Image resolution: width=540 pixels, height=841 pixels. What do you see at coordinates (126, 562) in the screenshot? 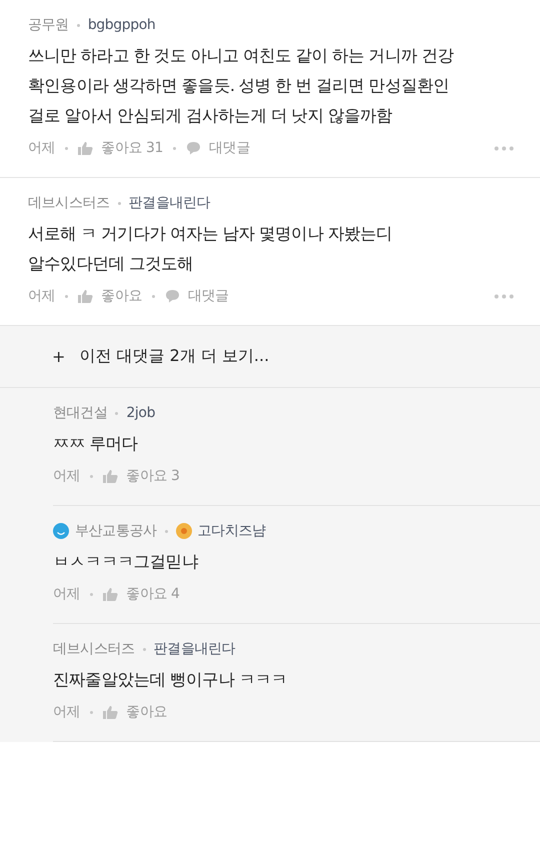
I see `reply-text: ㅂㅅㅋㅋㅋ그걸믿냐` at bounding box center [126, 562].